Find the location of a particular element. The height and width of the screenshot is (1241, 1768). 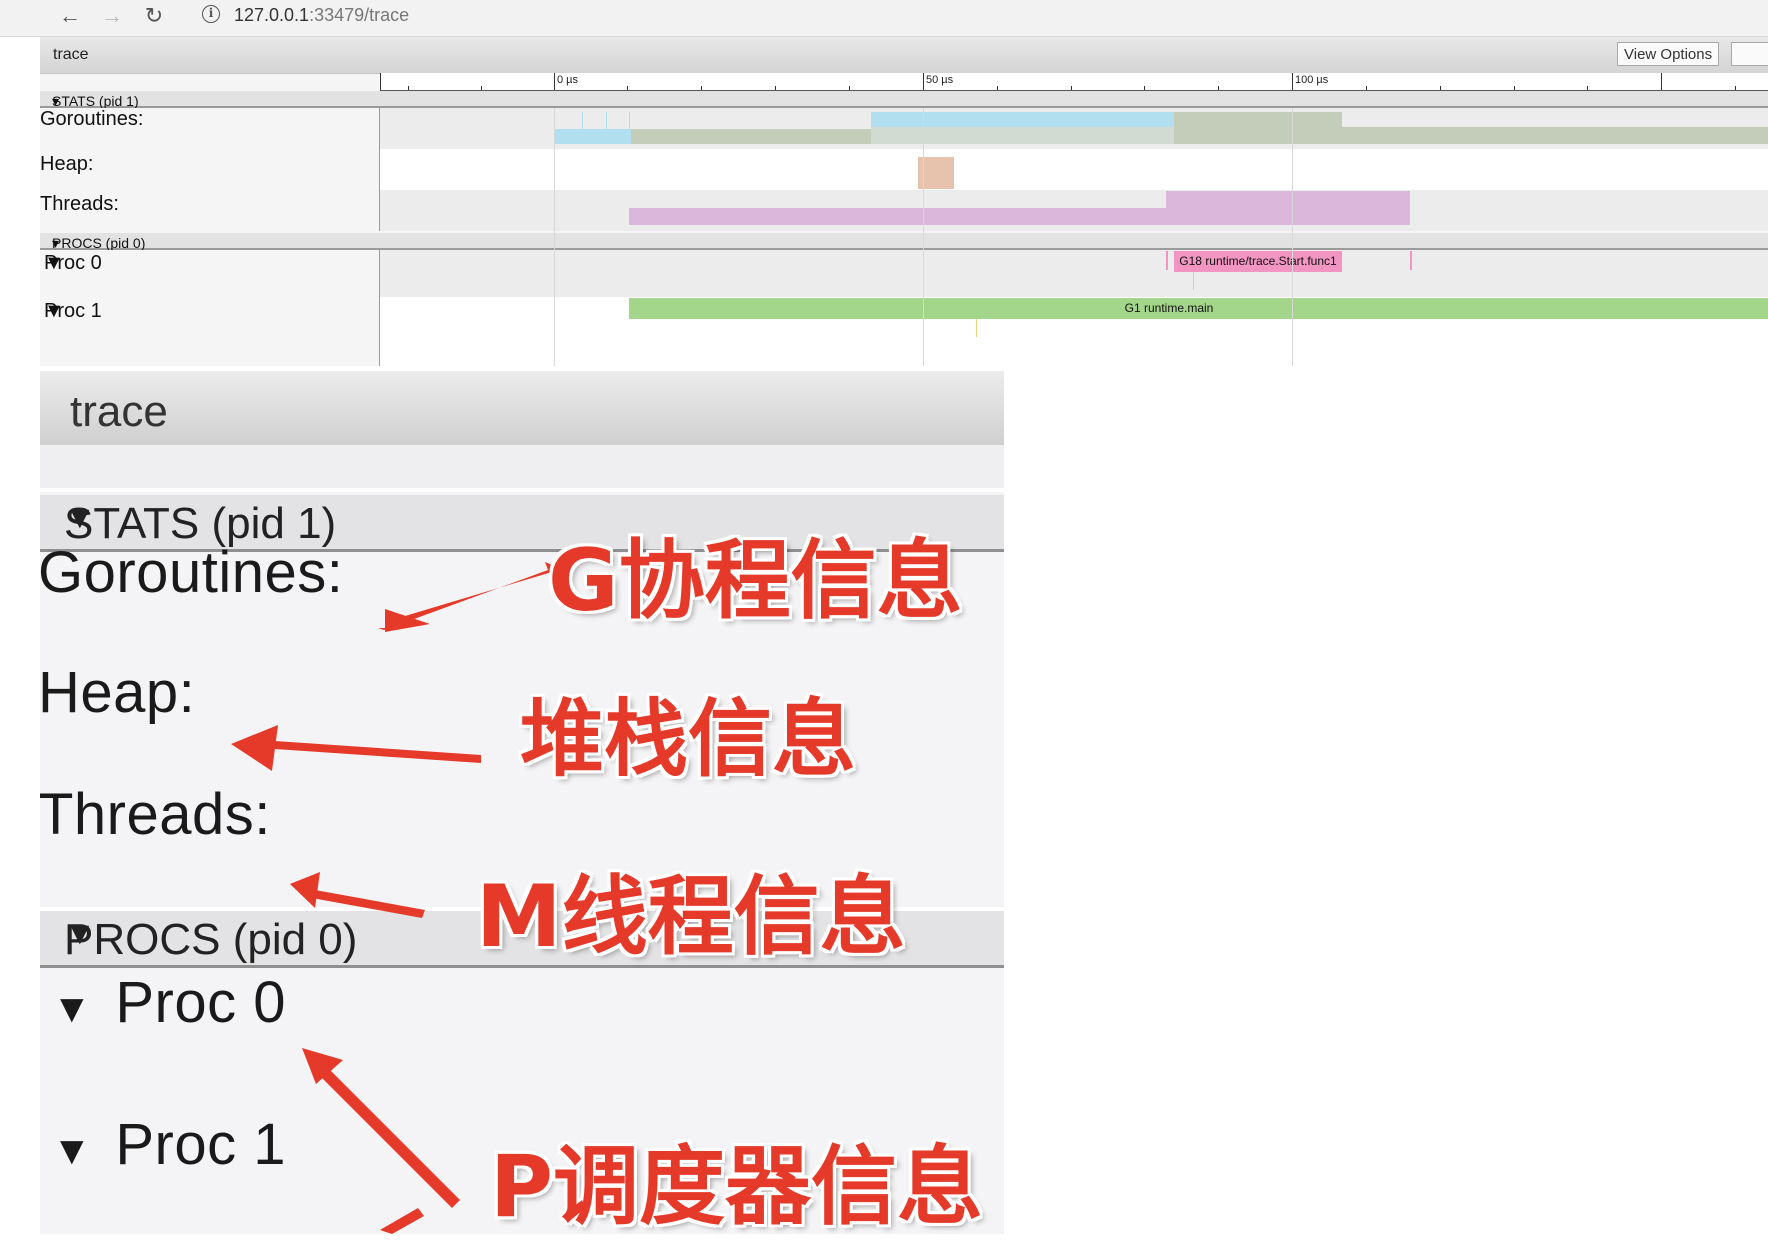

arrow-heap is located at coordinates (378, 752).